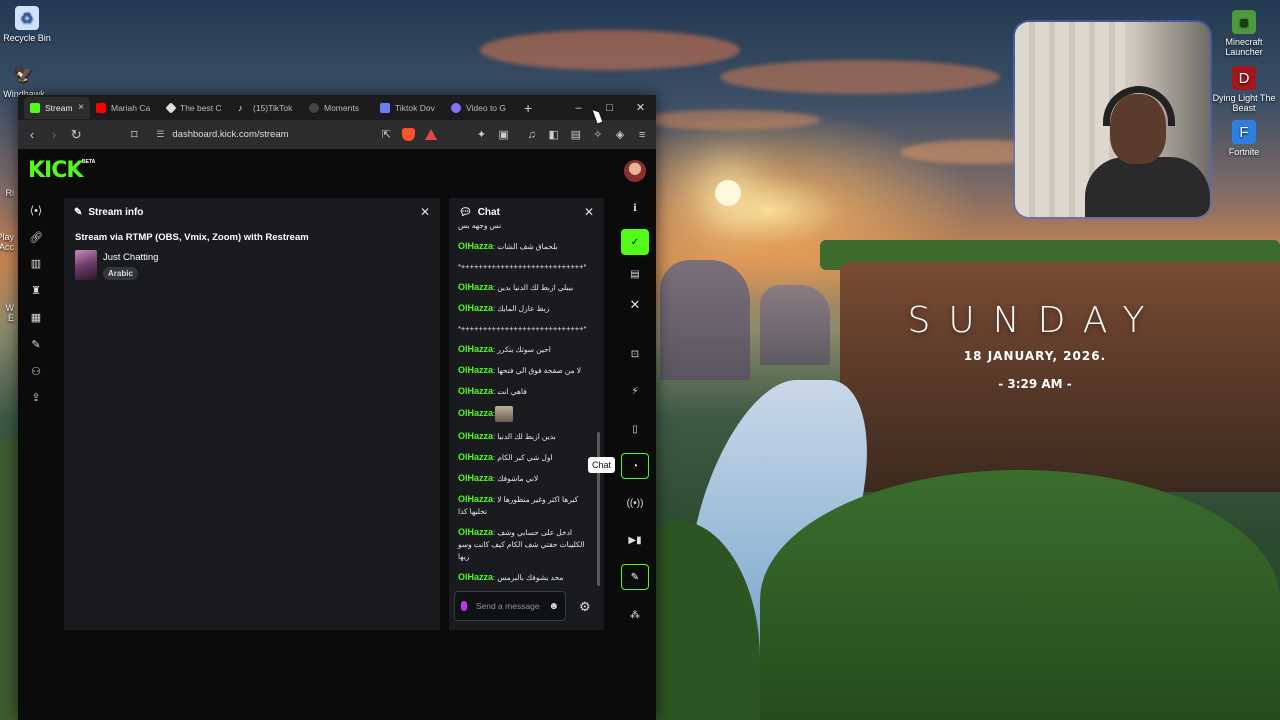 Image resolution: width=1280 pixels, height=720 pixels. Describe the element at coordinates (29, 24) in the screenshot. I see `desktop-icon-recycle-bin: ♻ Recycle Bin` at that location.